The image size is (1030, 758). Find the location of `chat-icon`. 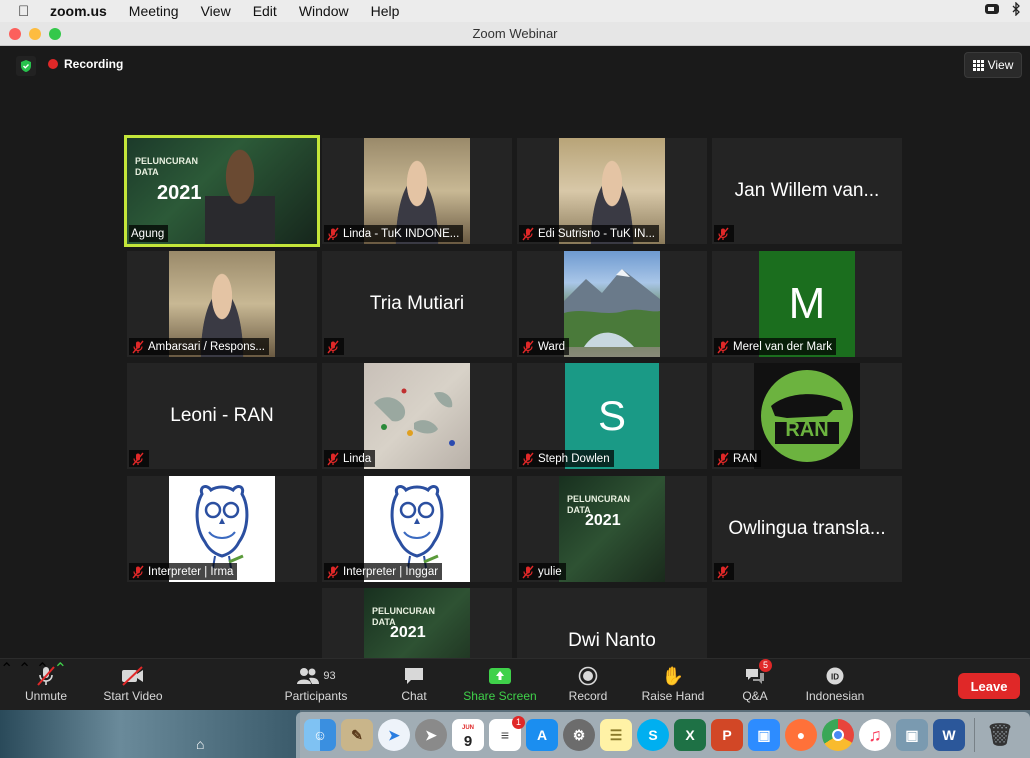

chat-icon is located at coordinates (414, 676).